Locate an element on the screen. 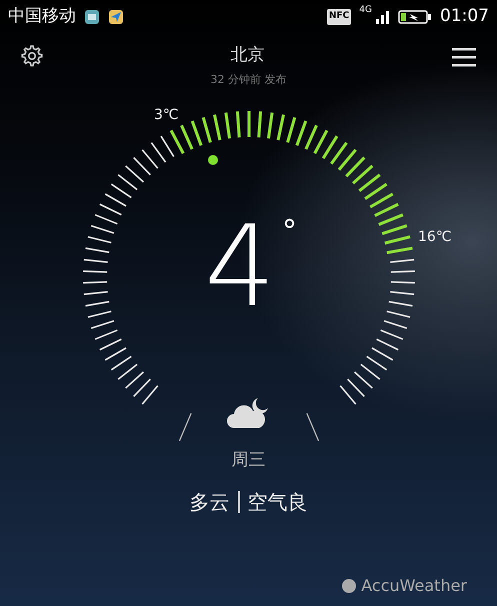 Image resolution: width=497 pixels, height=606 pixels. degree-symbol: ° is located at coordinates (289, 231).